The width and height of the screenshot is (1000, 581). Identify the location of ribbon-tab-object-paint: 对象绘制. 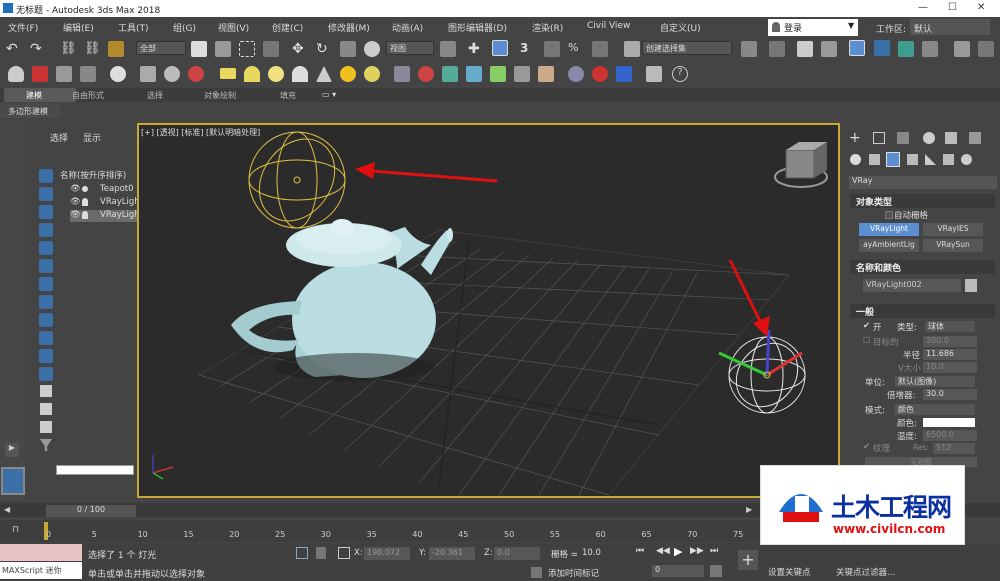
(220, 95).